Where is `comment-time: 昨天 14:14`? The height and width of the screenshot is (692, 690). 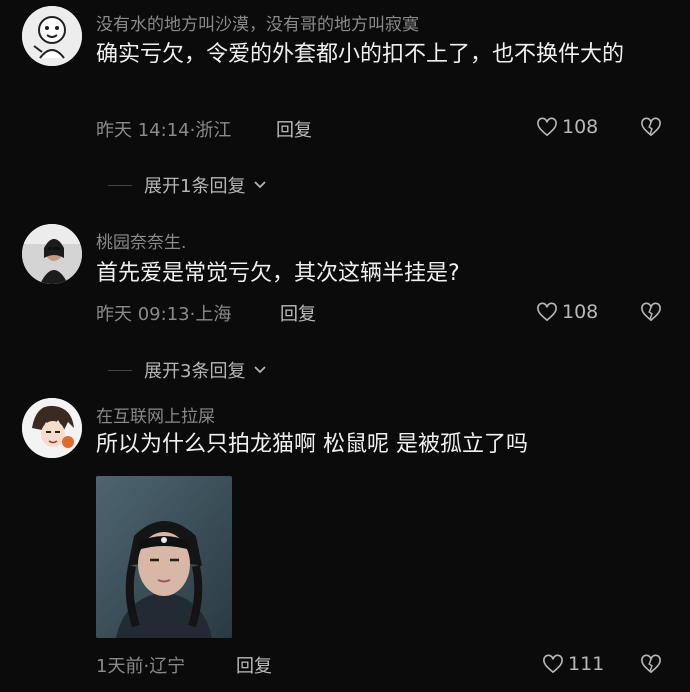 comment-time: 昨天 14:14 is located at coordinates (143, 130).